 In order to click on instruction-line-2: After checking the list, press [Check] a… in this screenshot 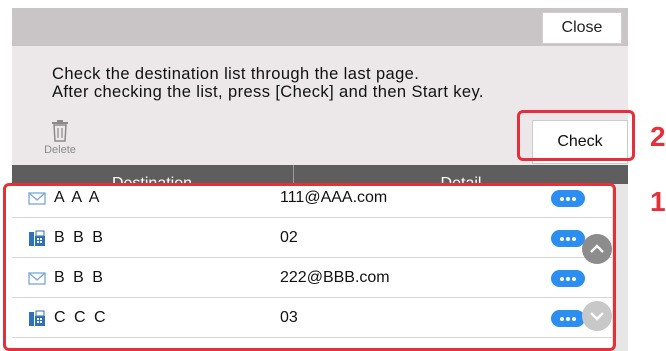, I will do `click(268, 92)`.